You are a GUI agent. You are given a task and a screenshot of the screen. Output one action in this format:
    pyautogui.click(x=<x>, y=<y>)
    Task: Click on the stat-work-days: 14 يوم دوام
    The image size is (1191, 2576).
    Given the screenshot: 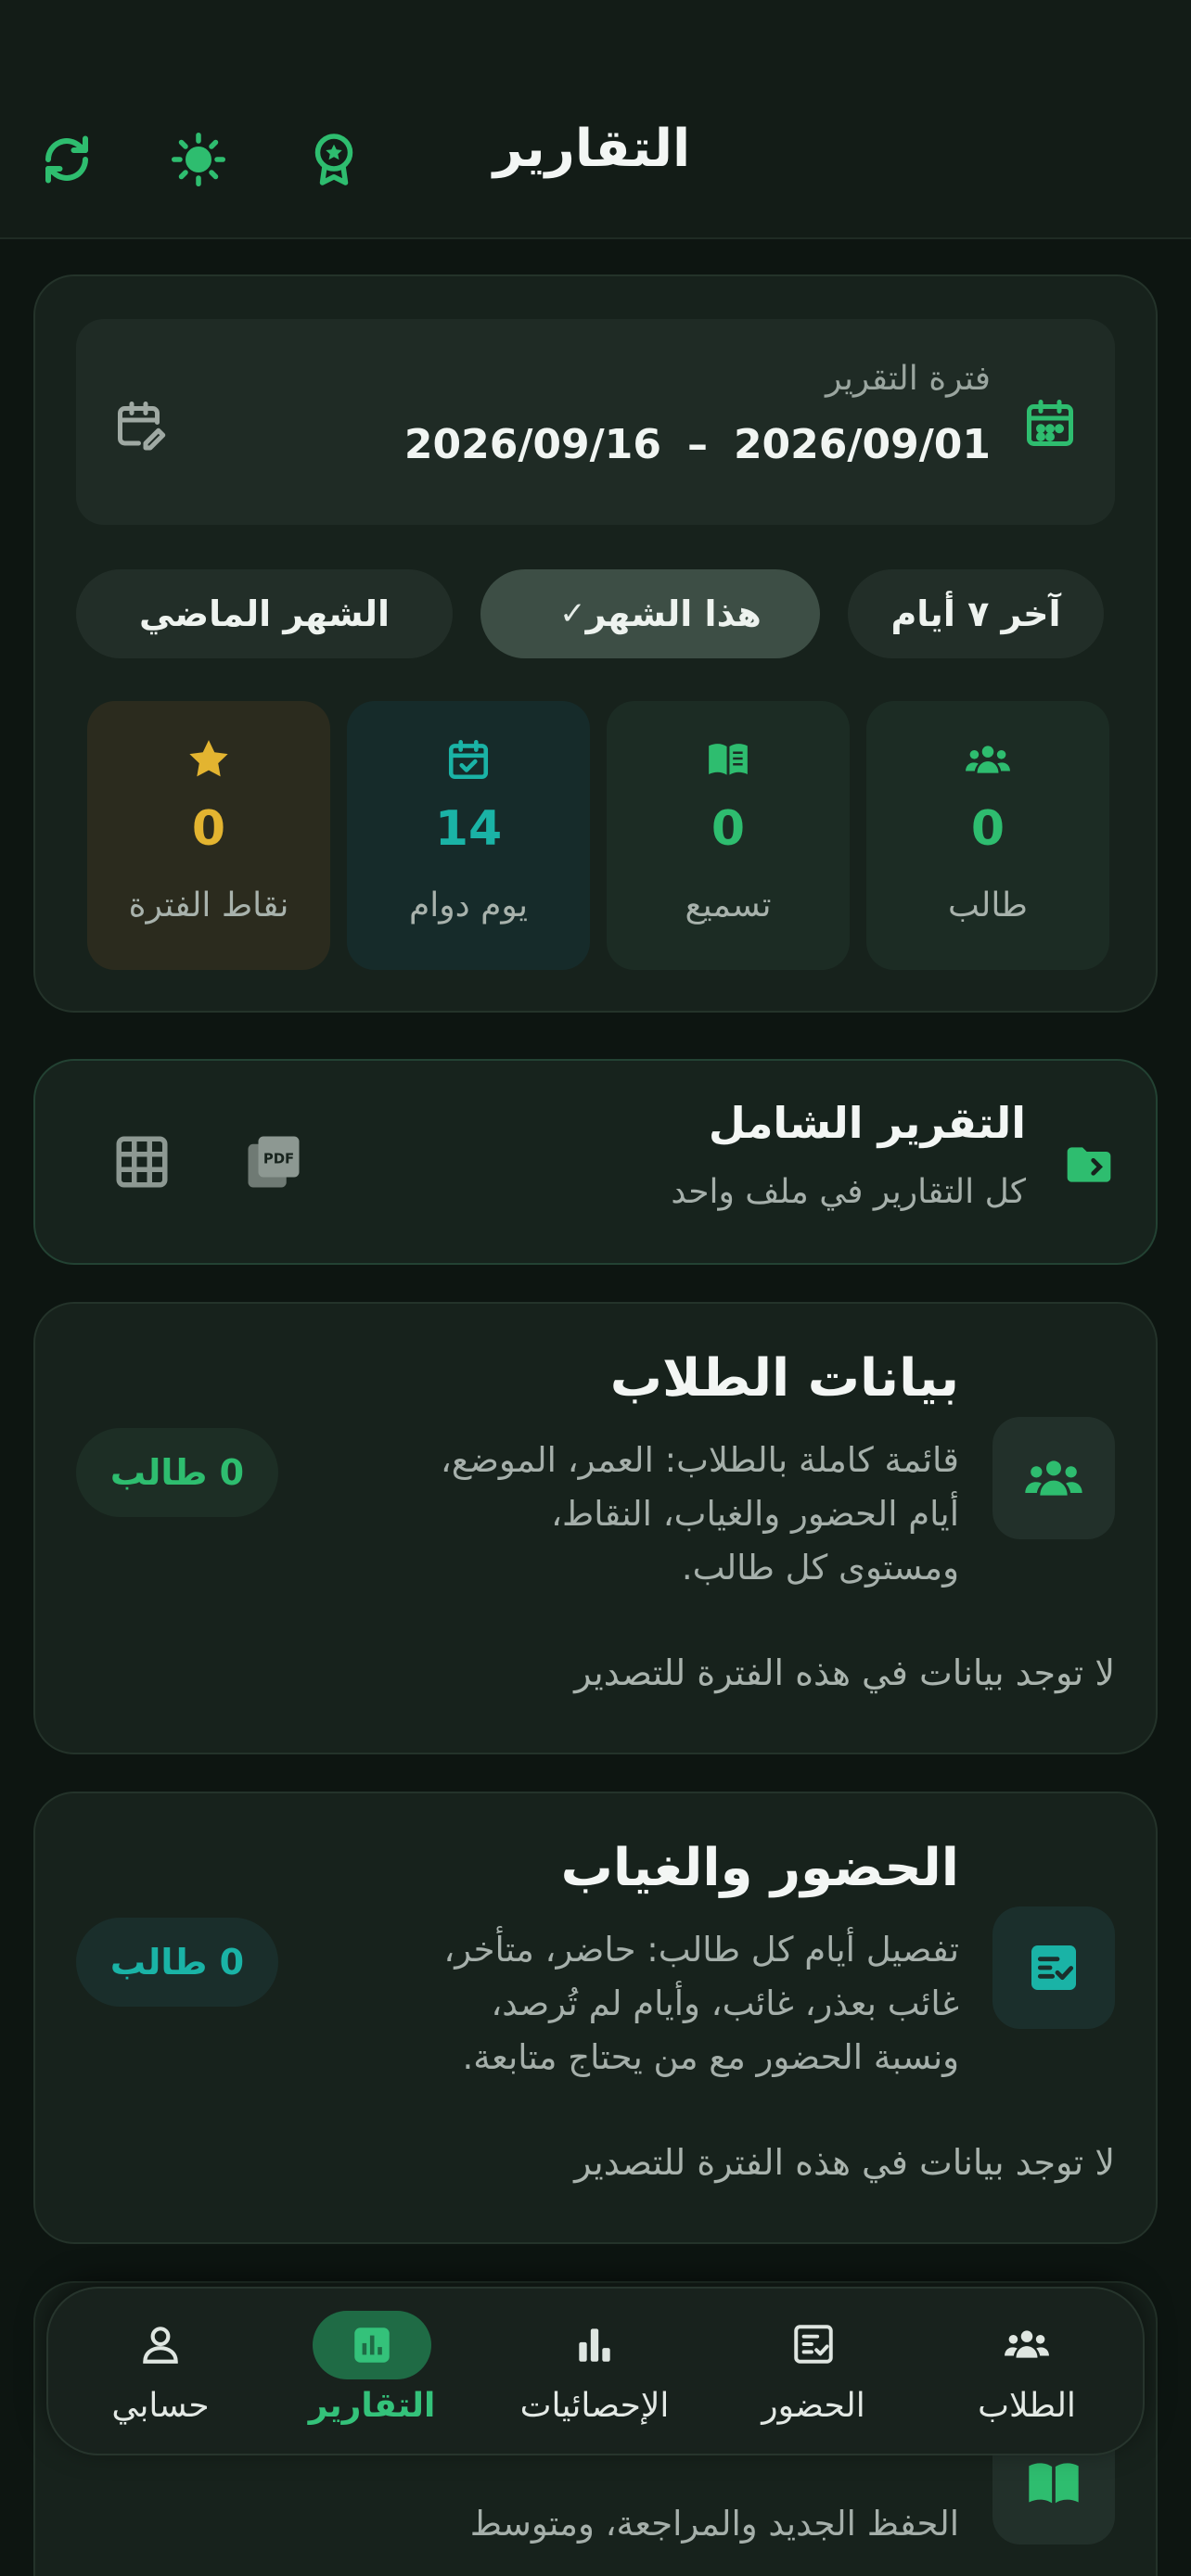 What is the action you would take?
    pyautogui.click(x=468, y=836)
    